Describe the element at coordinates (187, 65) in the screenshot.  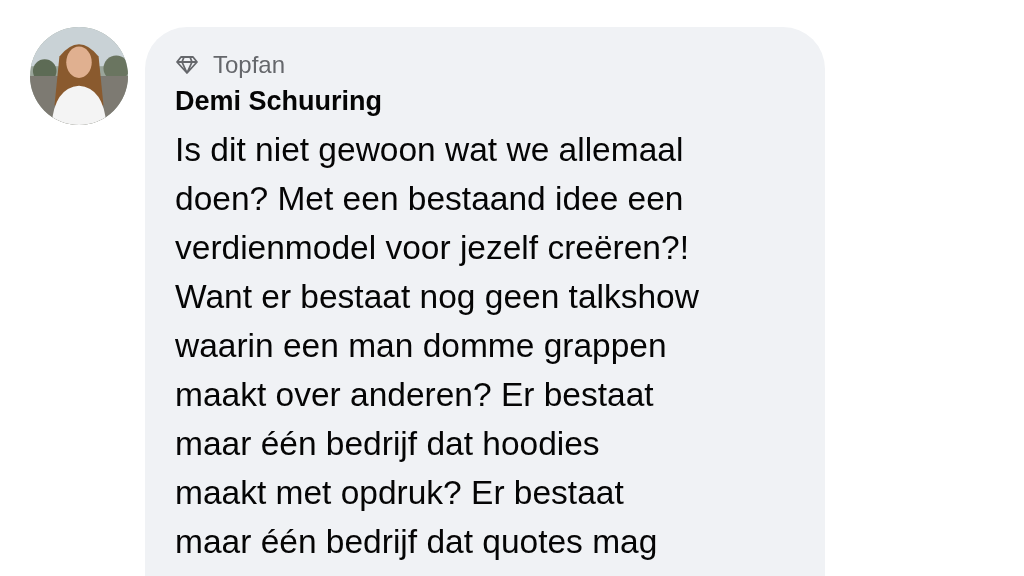
I see `diamond-icon` at that location.